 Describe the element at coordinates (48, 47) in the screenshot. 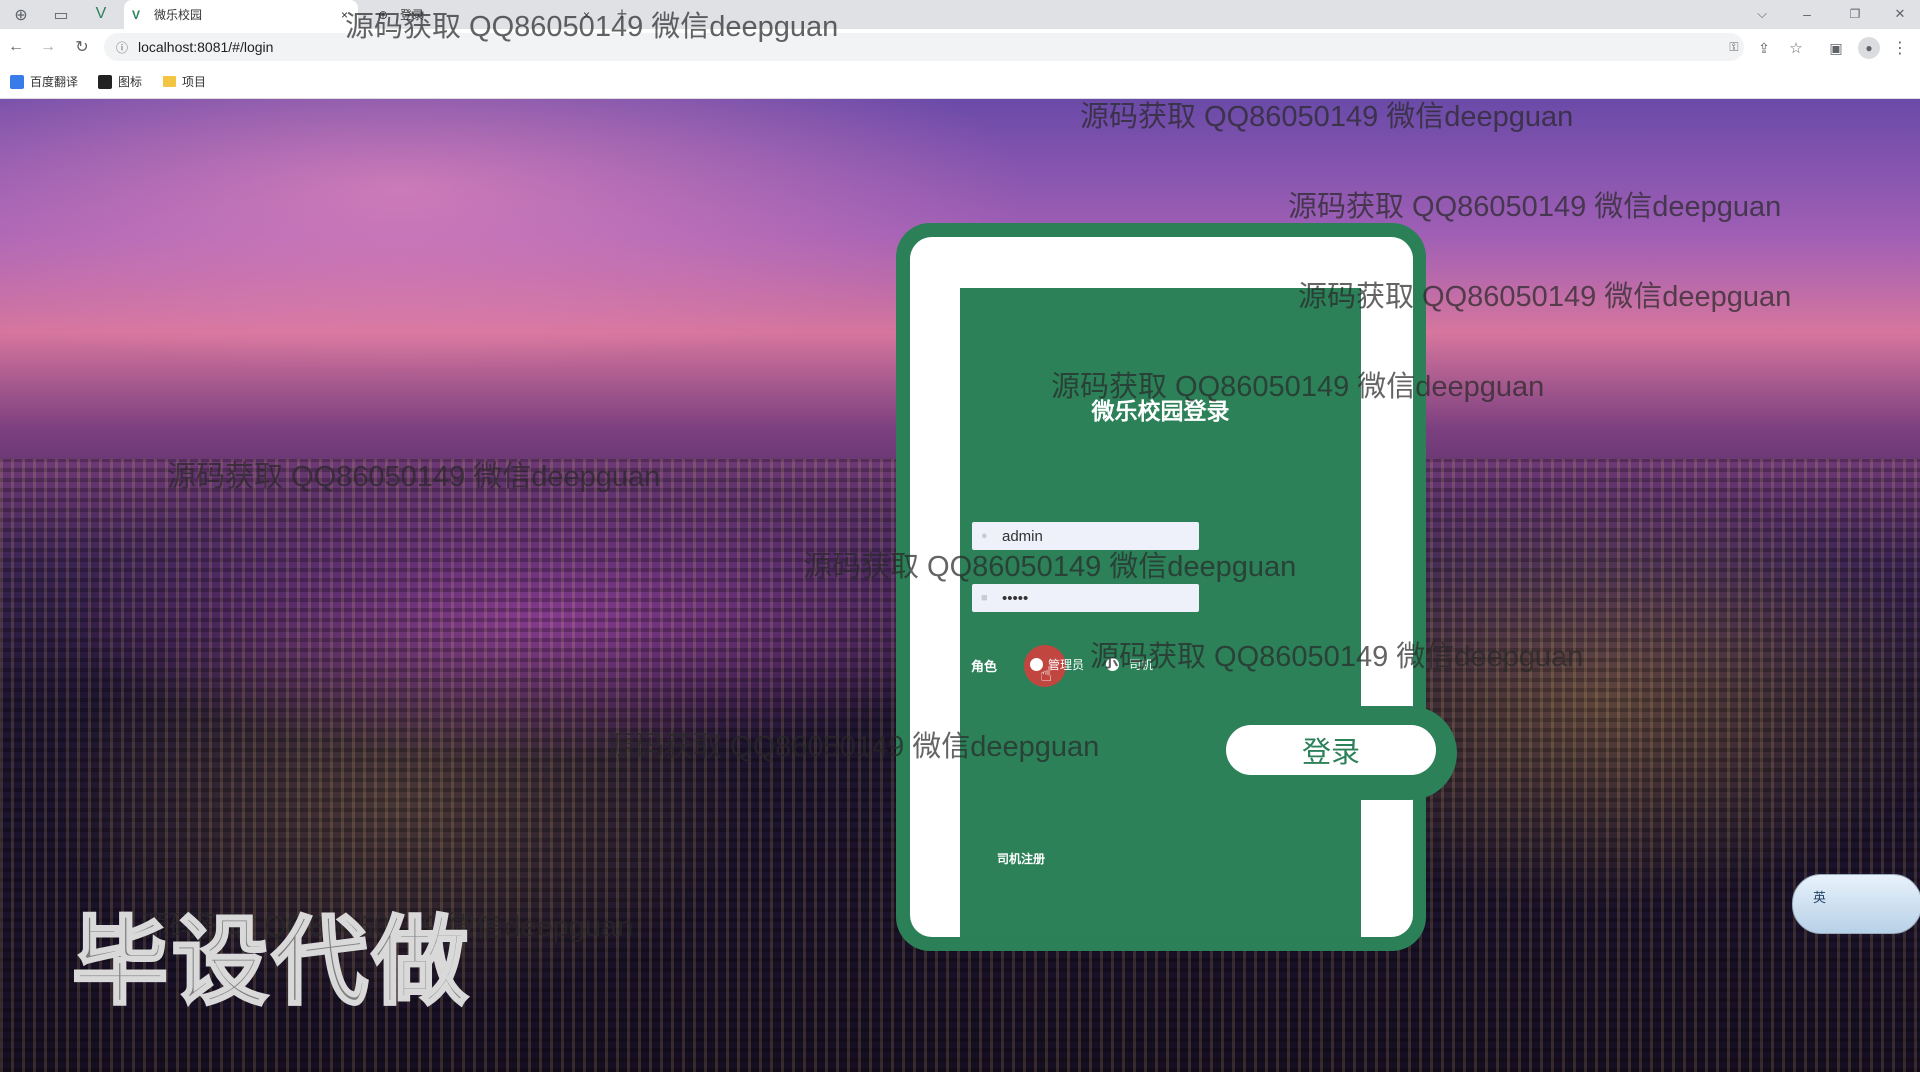

I see `forward-icon: →` at that location.